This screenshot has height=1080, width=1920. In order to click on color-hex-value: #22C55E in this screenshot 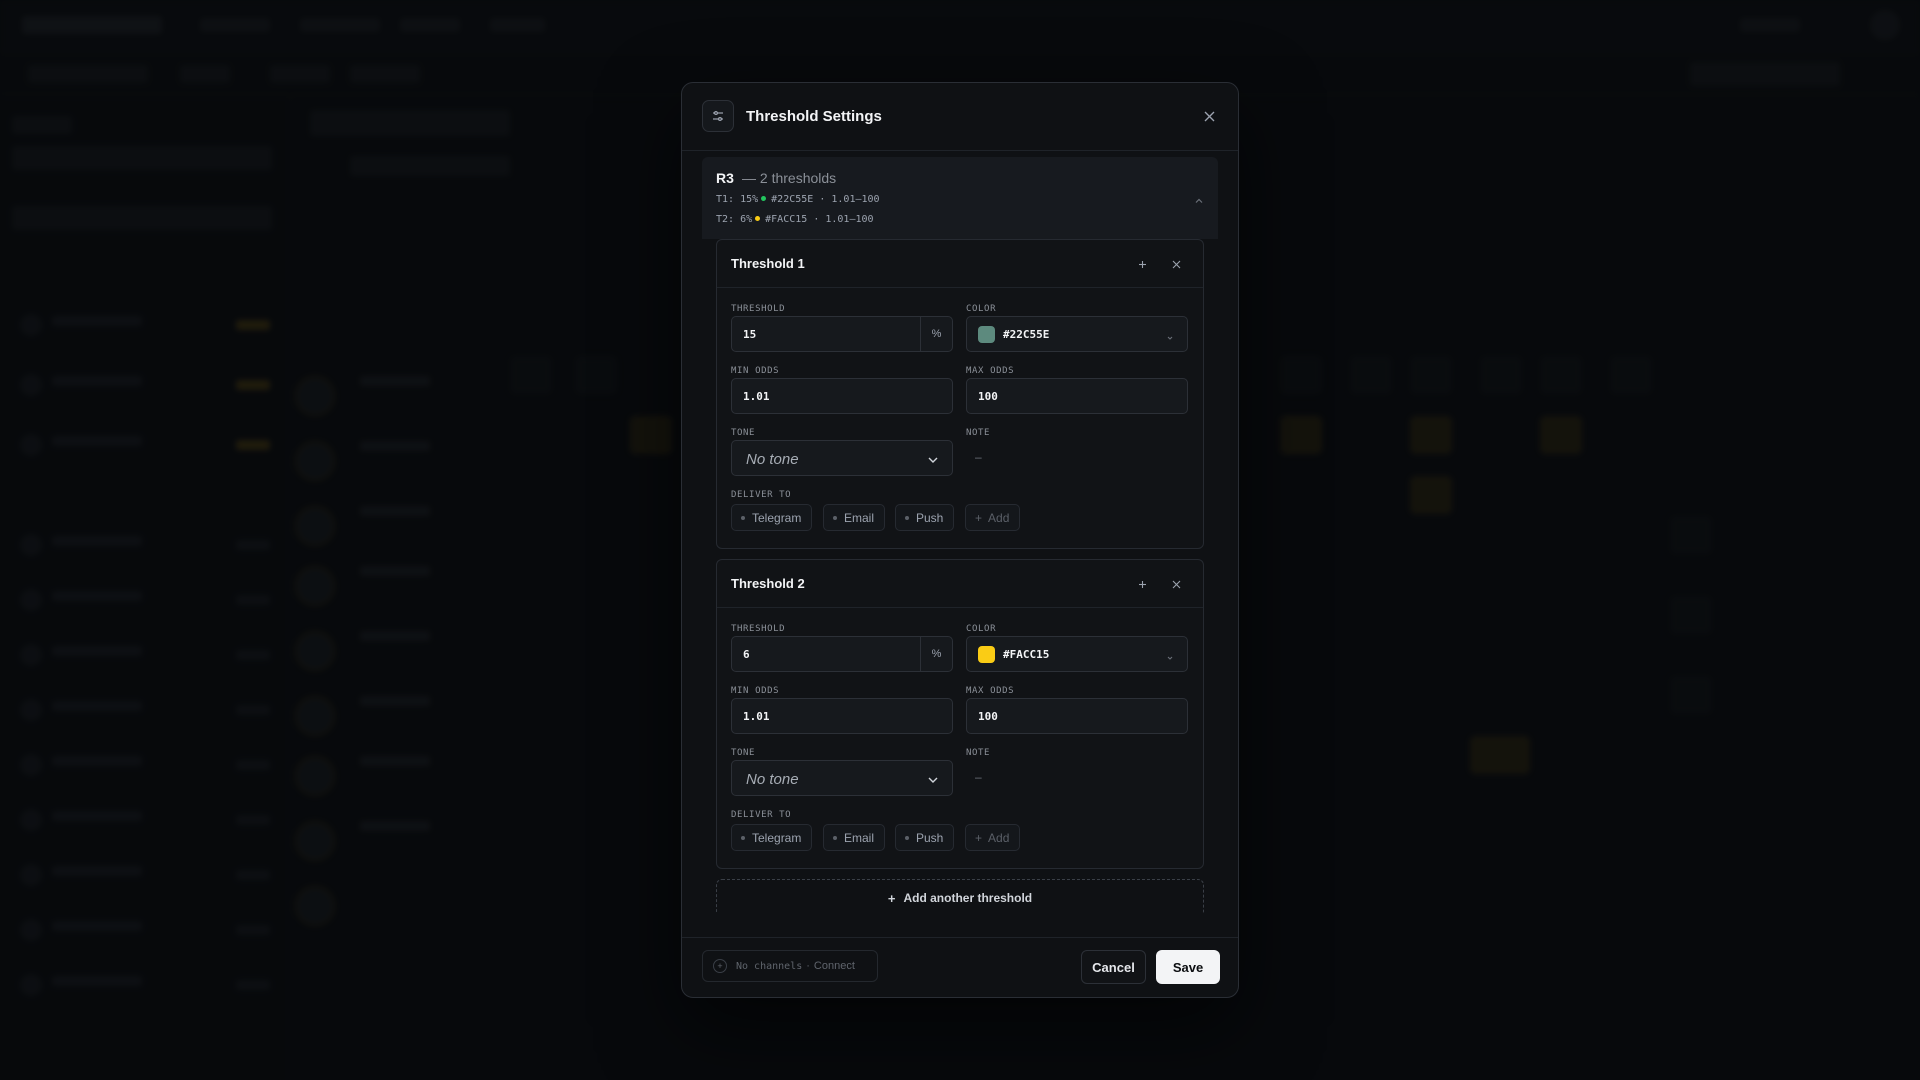, I will do `click(1026, 334)`.